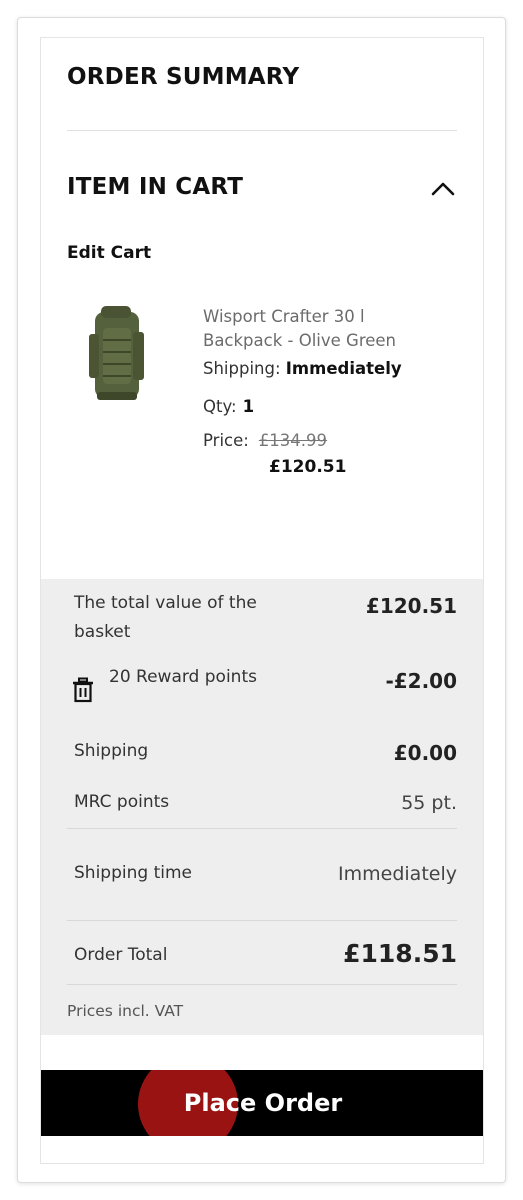  What do you see at coordinates (183, 77) in the screenshot?
I see `order-summary-title: ORDER SUMMARY` at bounding box center [183, 77].